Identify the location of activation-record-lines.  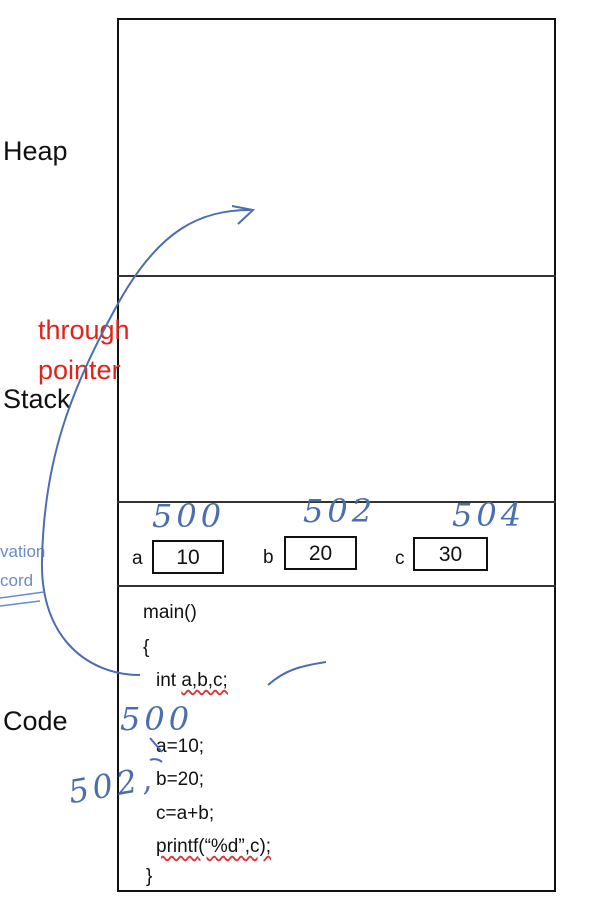
(22, 599).